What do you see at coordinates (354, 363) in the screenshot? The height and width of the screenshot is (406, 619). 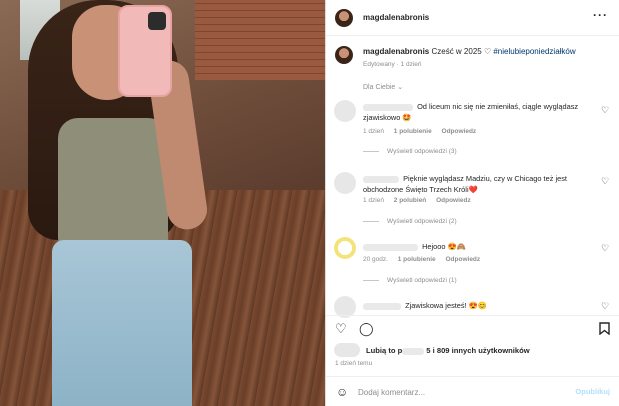 I see `post-timestamp: 1 dzień temu` at bounding box center [354, 363].